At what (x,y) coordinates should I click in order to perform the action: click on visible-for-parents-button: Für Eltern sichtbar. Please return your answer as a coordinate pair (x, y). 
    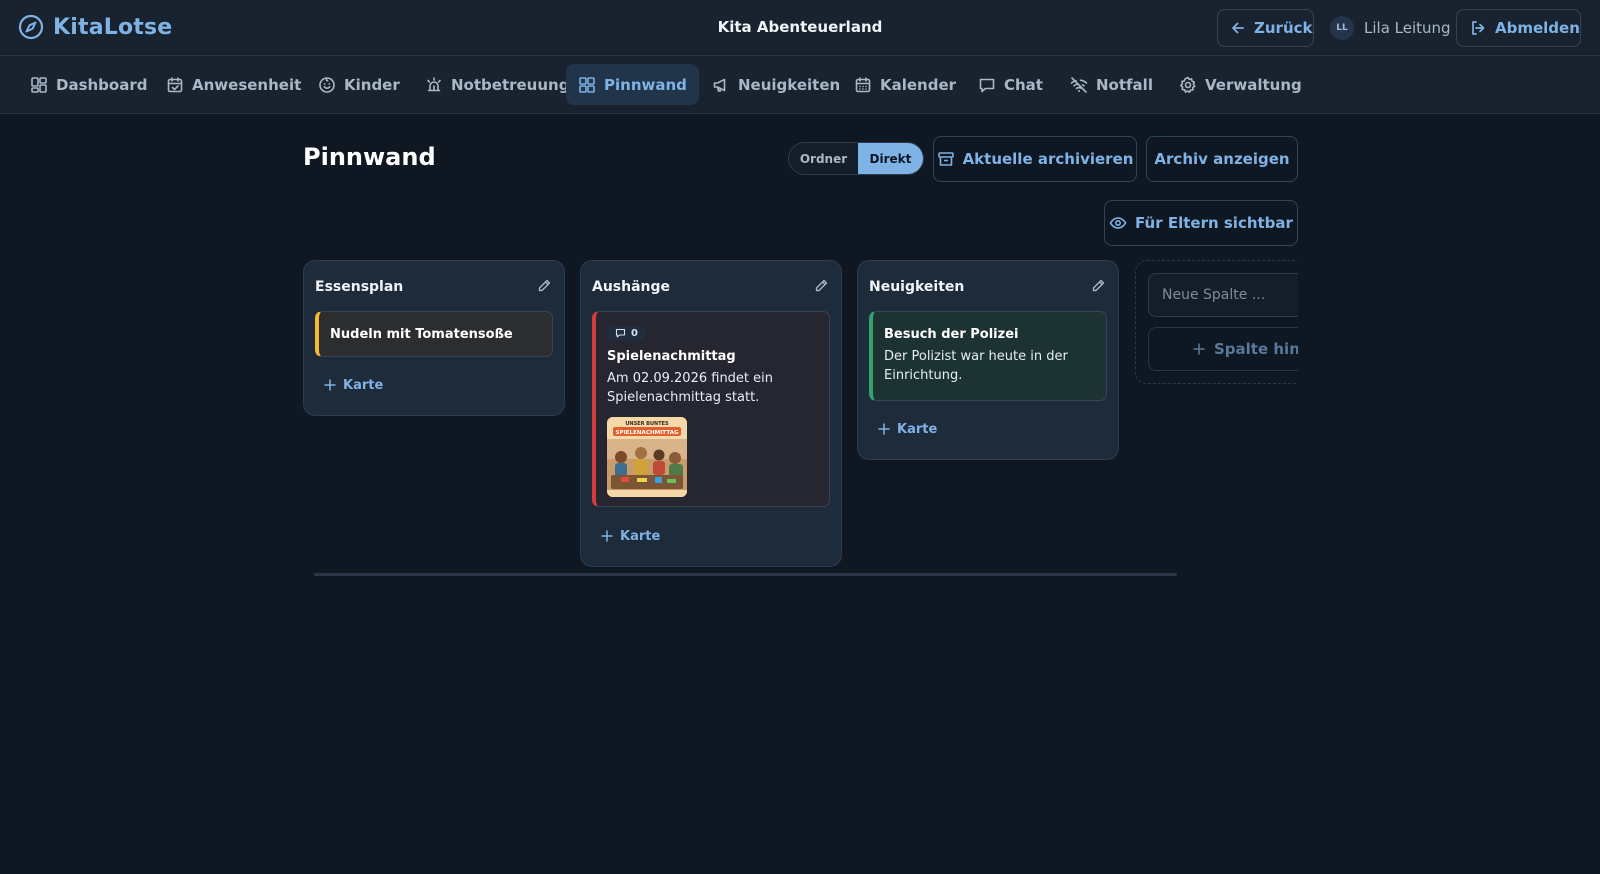
    Looking at the image, I should click on (1201, 223).